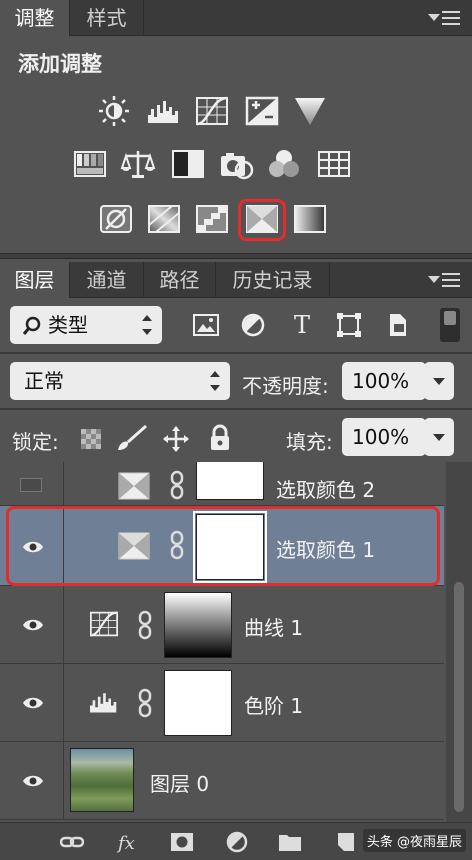 This screenshot has width=472, height=860. I want to click on layer-name: 色阶 1, so click(273, 704).